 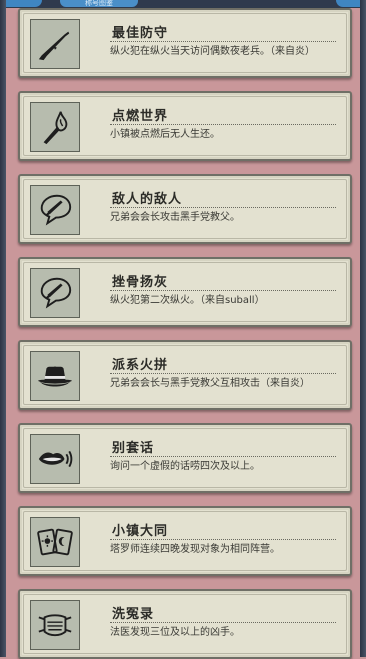 I want to click on achievement-card: 洗冤录 法医发现三位及以上的凶手。, so click(x=185, y=624).